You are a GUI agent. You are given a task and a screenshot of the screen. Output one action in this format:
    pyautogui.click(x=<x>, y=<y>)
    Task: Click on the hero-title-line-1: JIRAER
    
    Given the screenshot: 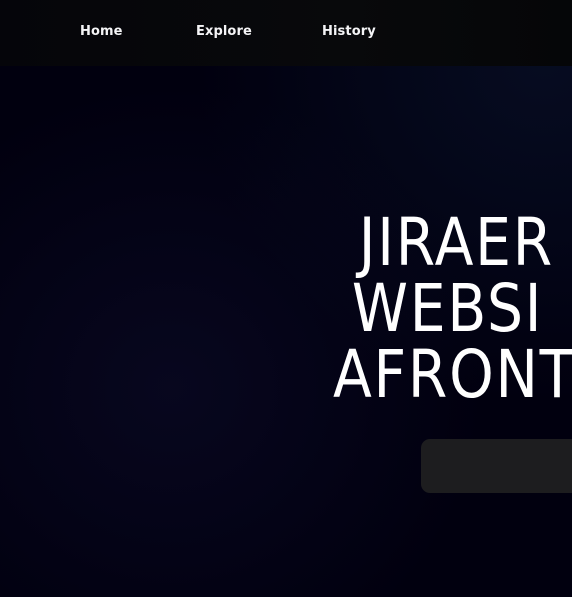 What is the action you would take?
    pyautogui.click(x=456, y=242)
    